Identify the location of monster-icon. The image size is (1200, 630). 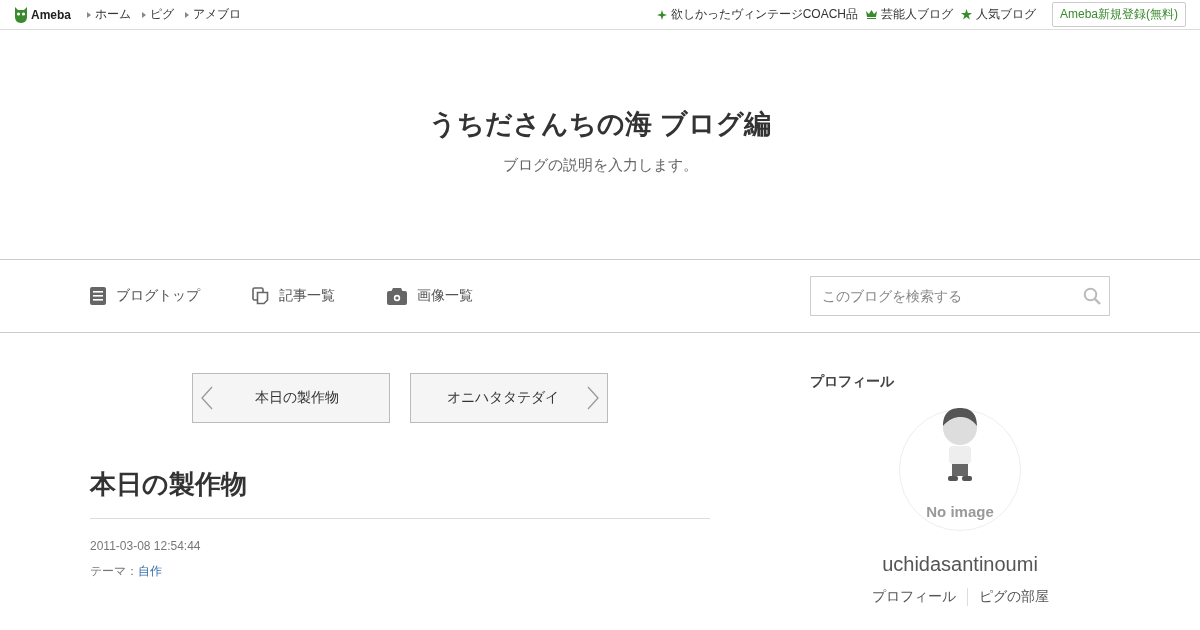
(21, 14).